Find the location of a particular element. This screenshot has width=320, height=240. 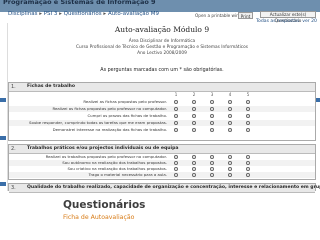

update-survey-button: Actualizar este(s) Questionário is located at coordinates (288, 17).